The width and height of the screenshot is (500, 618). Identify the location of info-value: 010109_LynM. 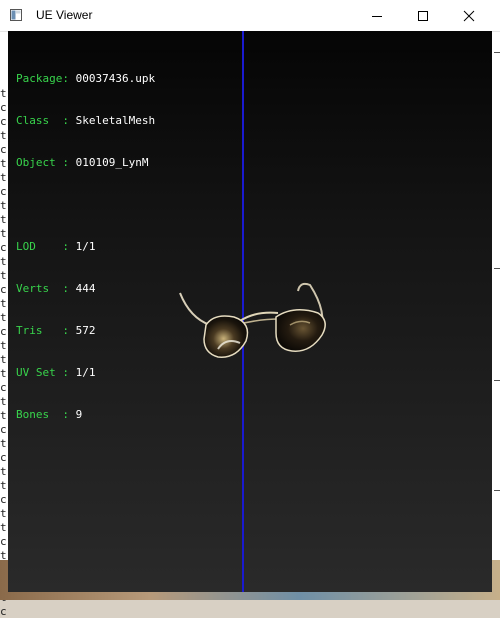
(112, 162).